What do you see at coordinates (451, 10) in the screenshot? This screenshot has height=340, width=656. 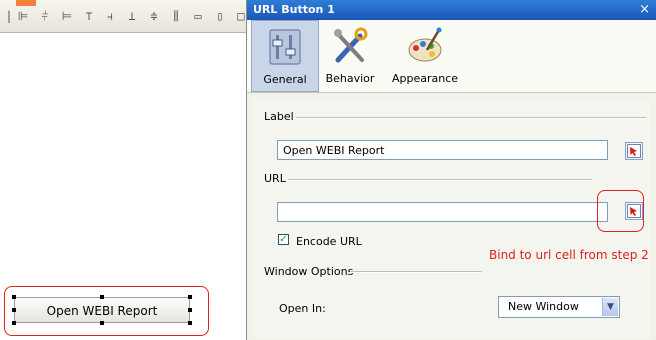 I see `panel-titlebar: URL Button 1 ×` at bounding box center [451, 10].